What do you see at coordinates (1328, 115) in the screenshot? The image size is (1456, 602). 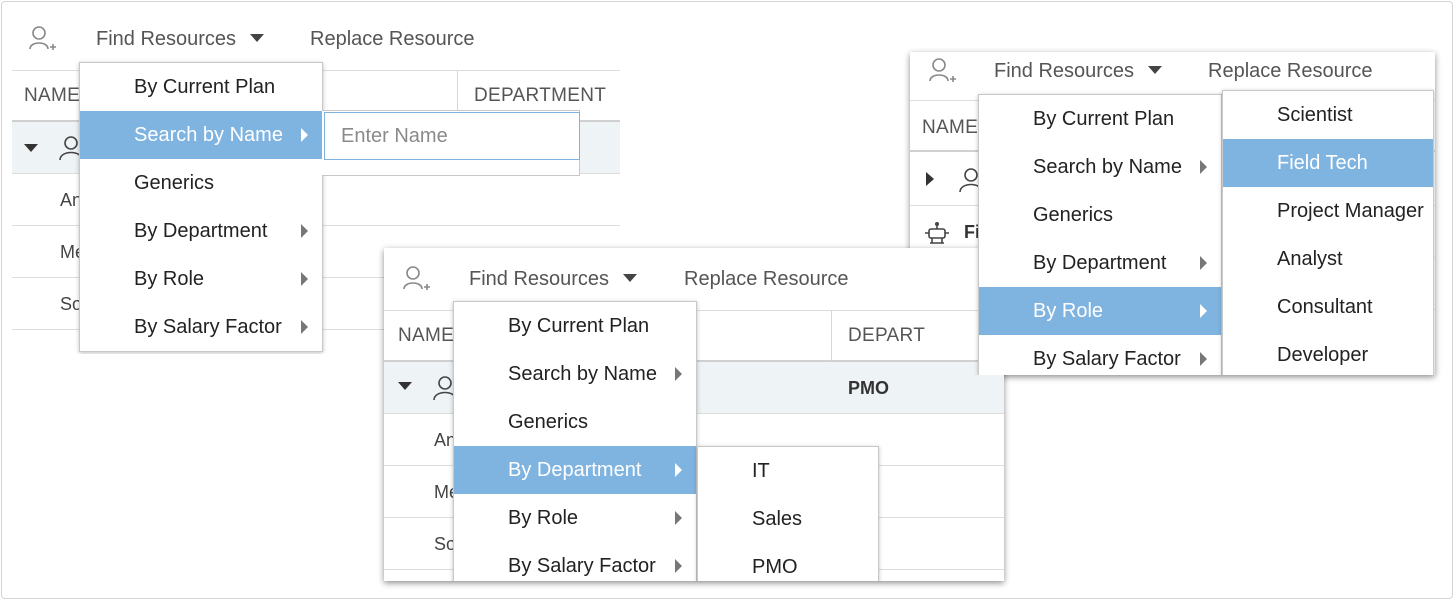 I see `role-option: Scientist` at bounding box center [1328, 115].